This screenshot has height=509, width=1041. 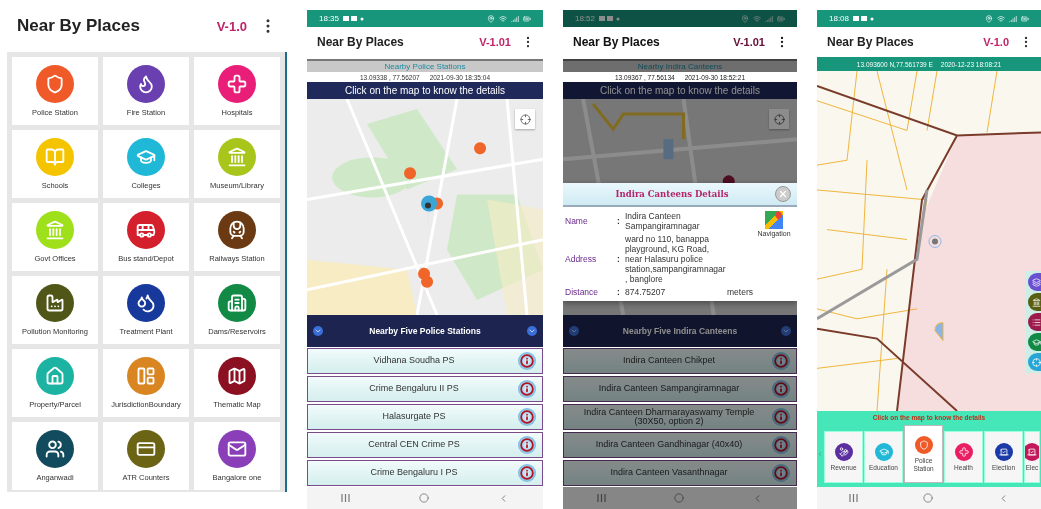 What do you see at coordinates (680, 389) in the screenshot?
I see `list-item: Indira Canteen Sampangiramnagar` at bounding box center [680, 389].